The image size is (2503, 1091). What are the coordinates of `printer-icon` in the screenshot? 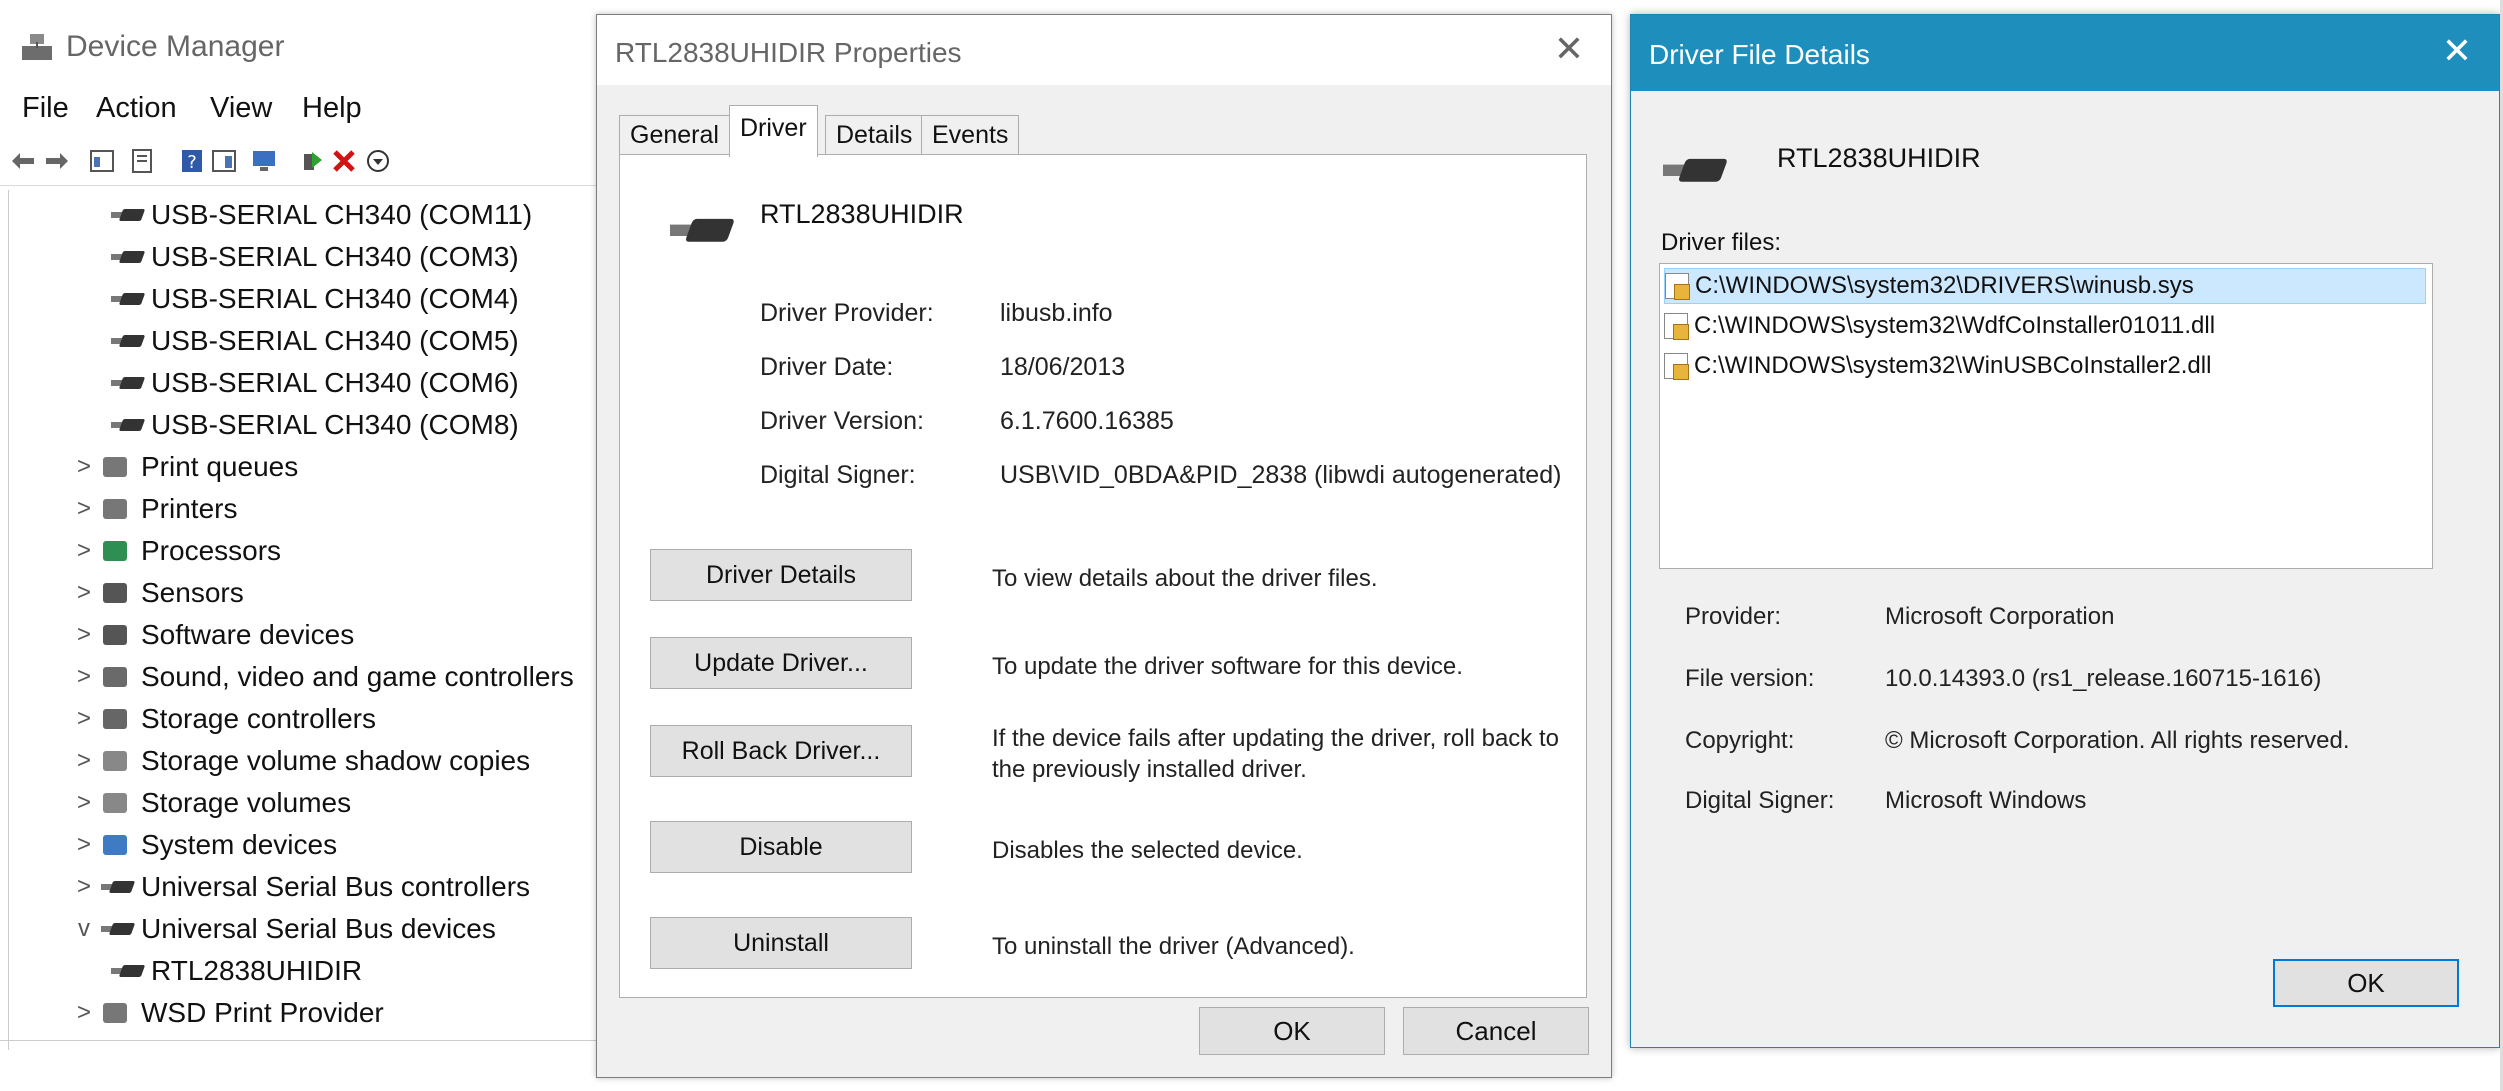 It's located at (116, 1013).